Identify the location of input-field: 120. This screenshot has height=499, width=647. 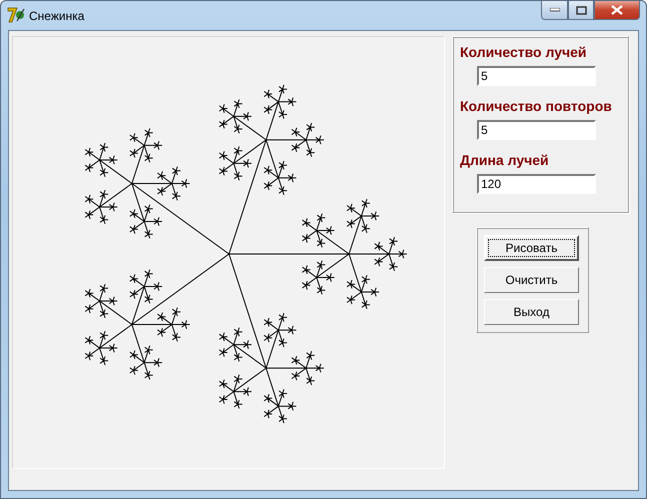
(536, 184).